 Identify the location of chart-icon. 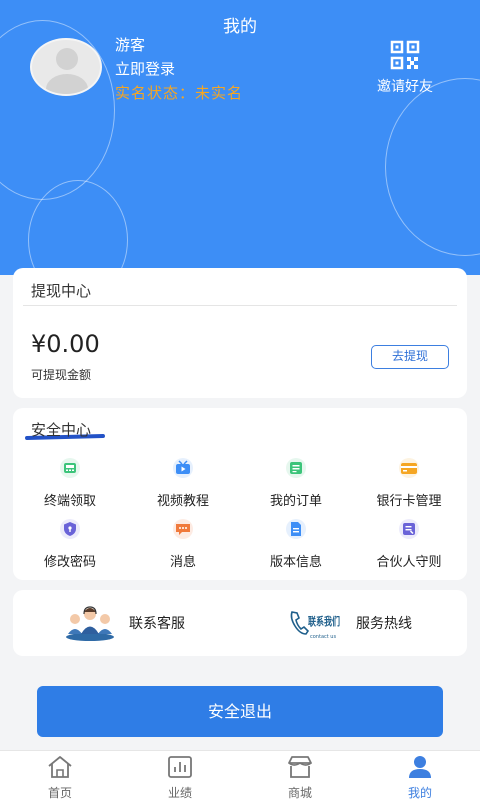
(180, 767).